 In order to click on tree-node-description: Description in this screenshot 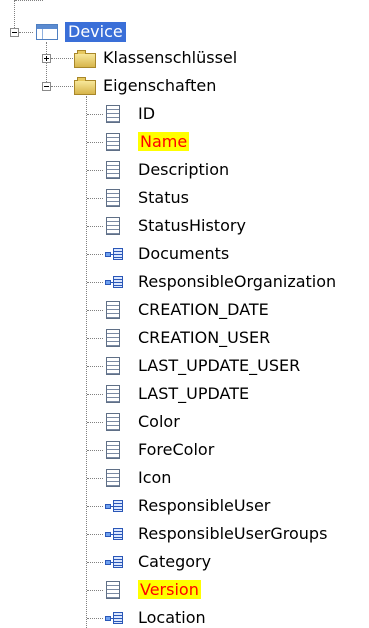, I will do `click(183, 170)`.